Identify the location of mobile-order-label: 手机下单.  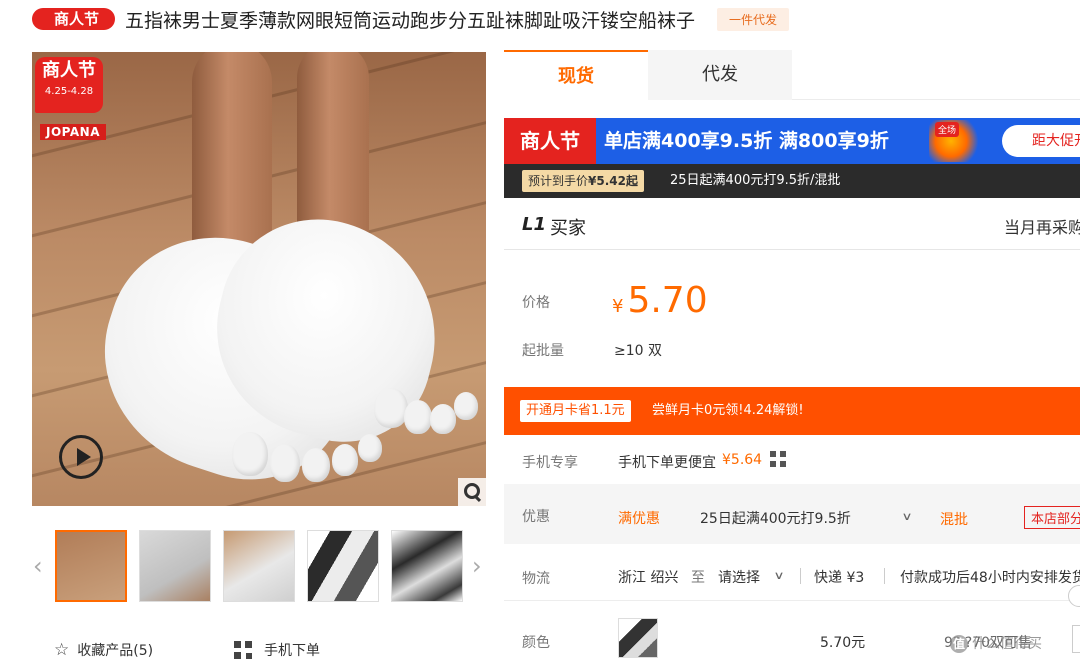
(292, 651).